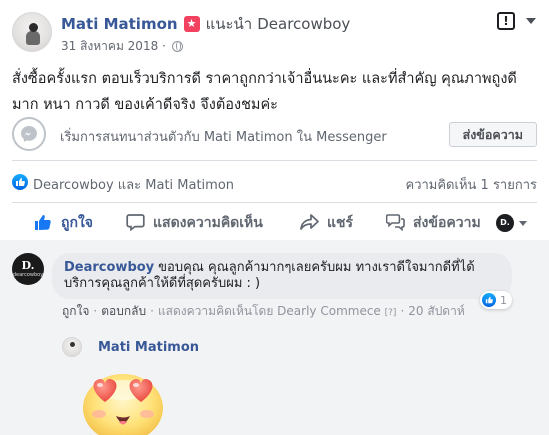 The width and height of the screenshot is (549, 435). Describe the element at coordinates (29, 134) in the screenshot. I see `messenger-icon` at that location.